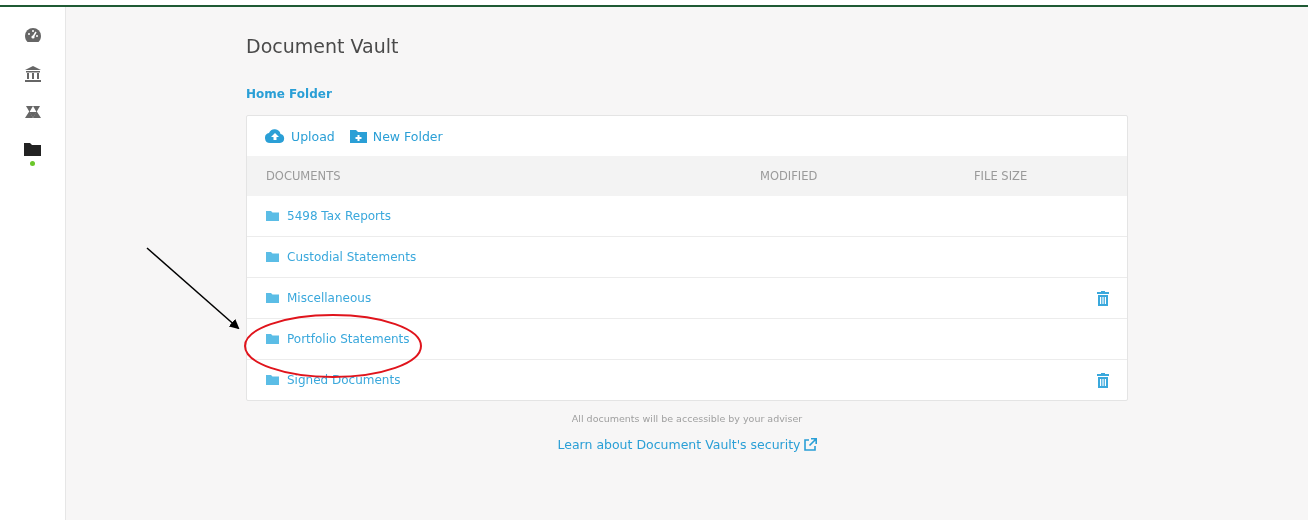 This screenshot has width=1308, height=520. Describe the element at coordinates (32, 112) in the screenshot. I see `triangles-icon` at that location.